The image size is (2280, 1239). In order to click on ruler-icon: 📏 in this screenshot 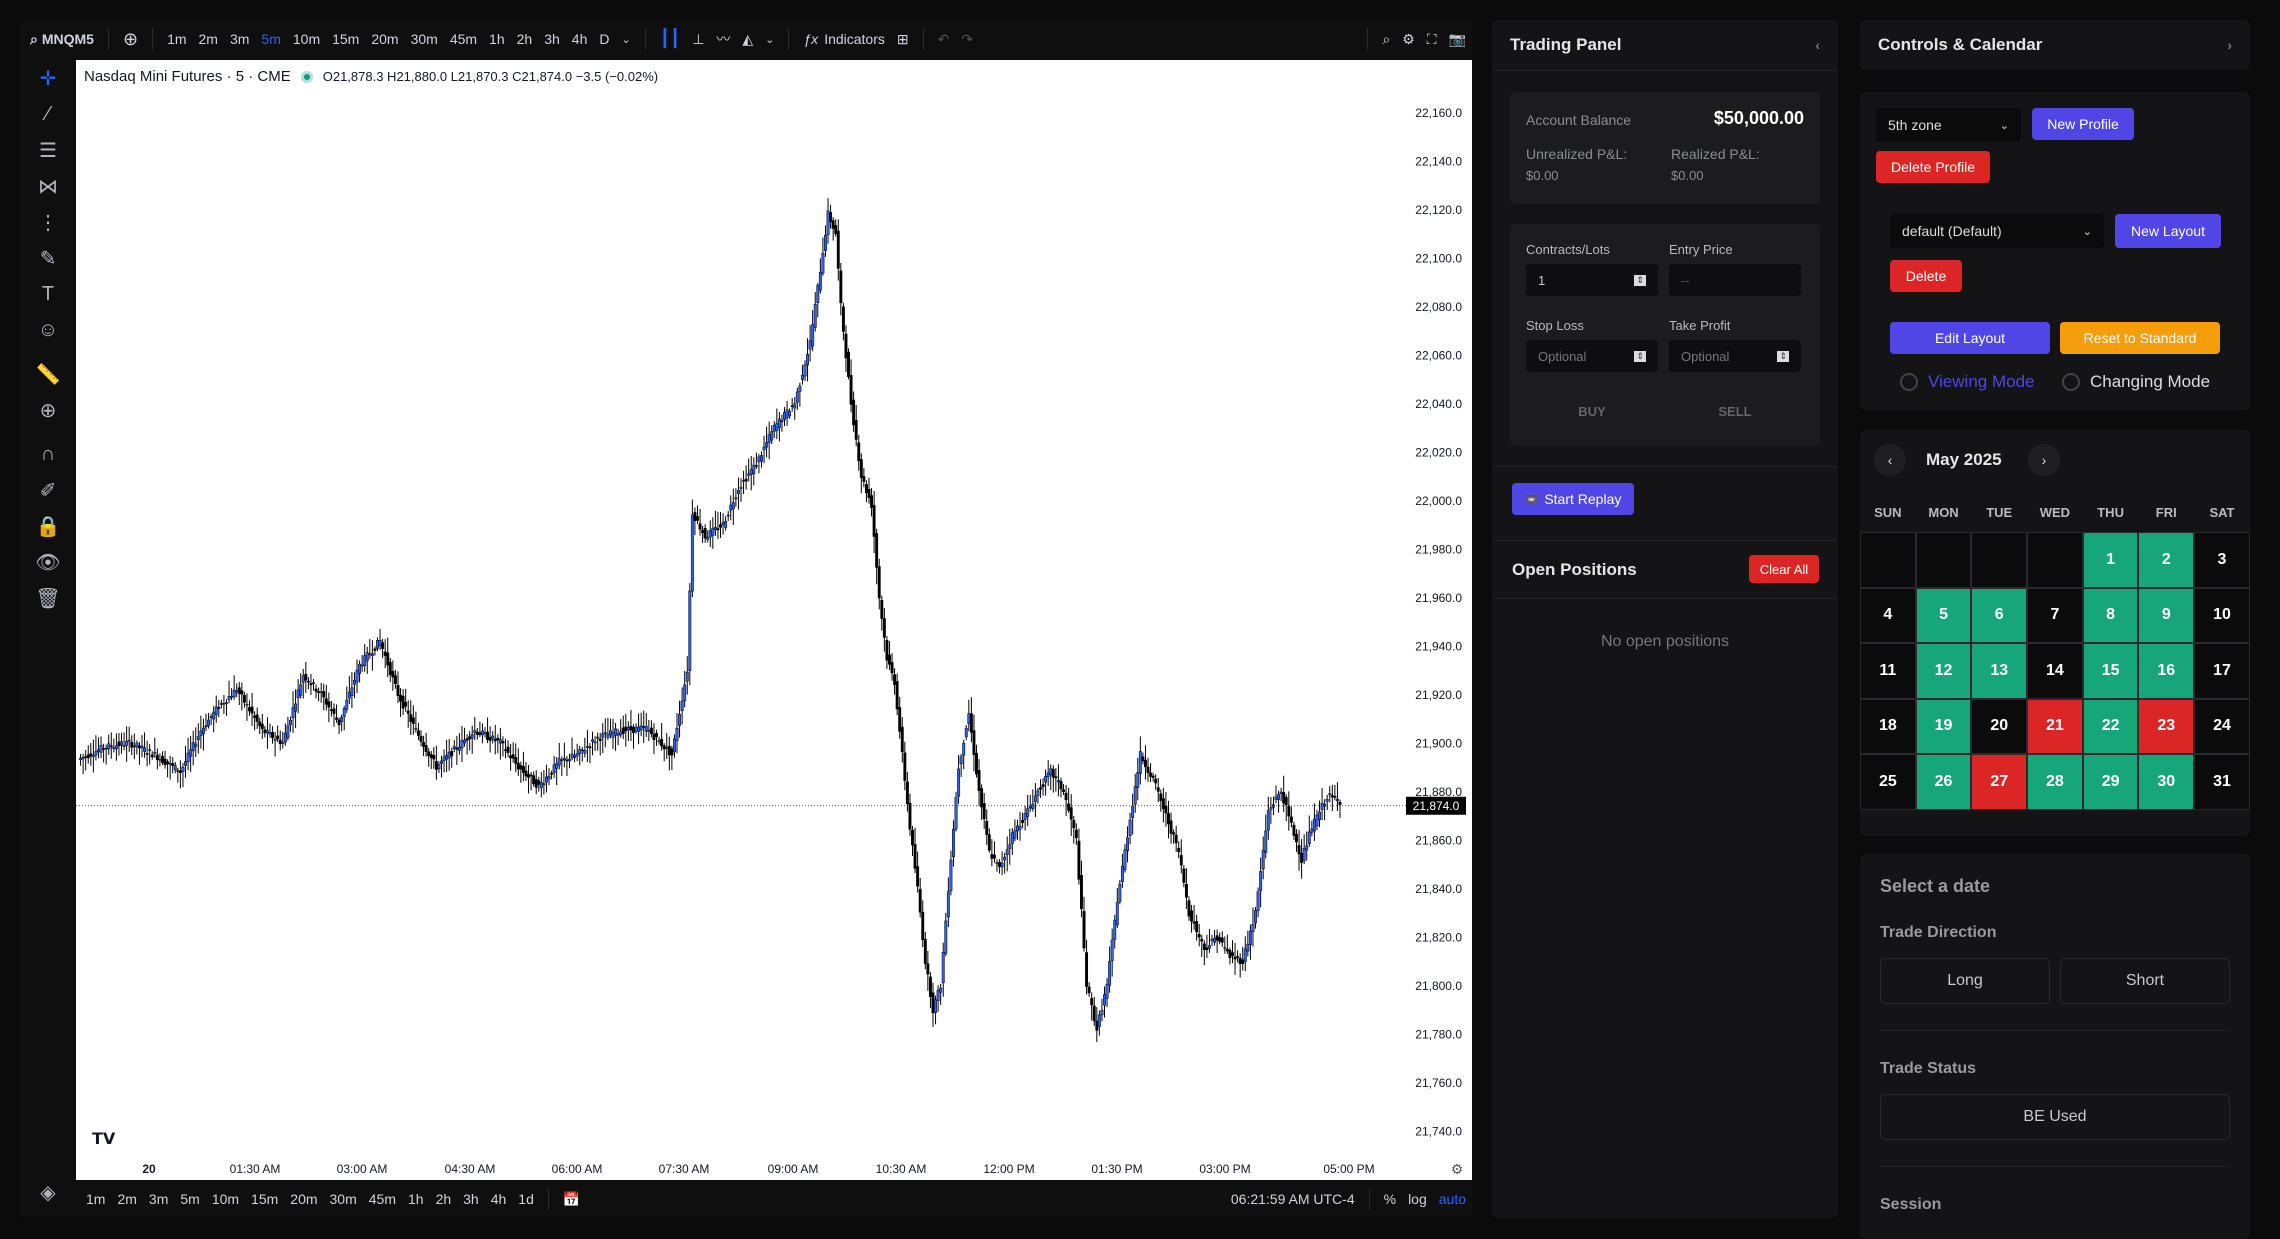, I will do `click(48, 374)`.